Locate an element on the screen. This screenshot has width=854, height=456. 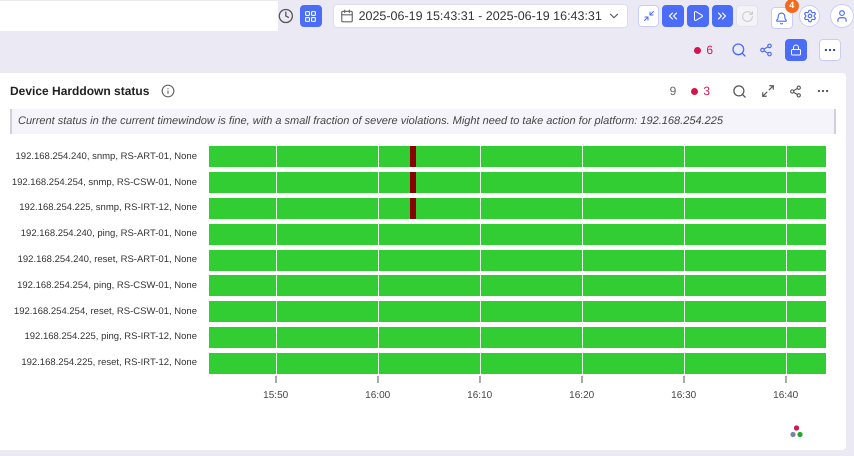
row-label: 192.168.254.254, reset, RS-CSW-01, None is located at coordinates (105, 311).